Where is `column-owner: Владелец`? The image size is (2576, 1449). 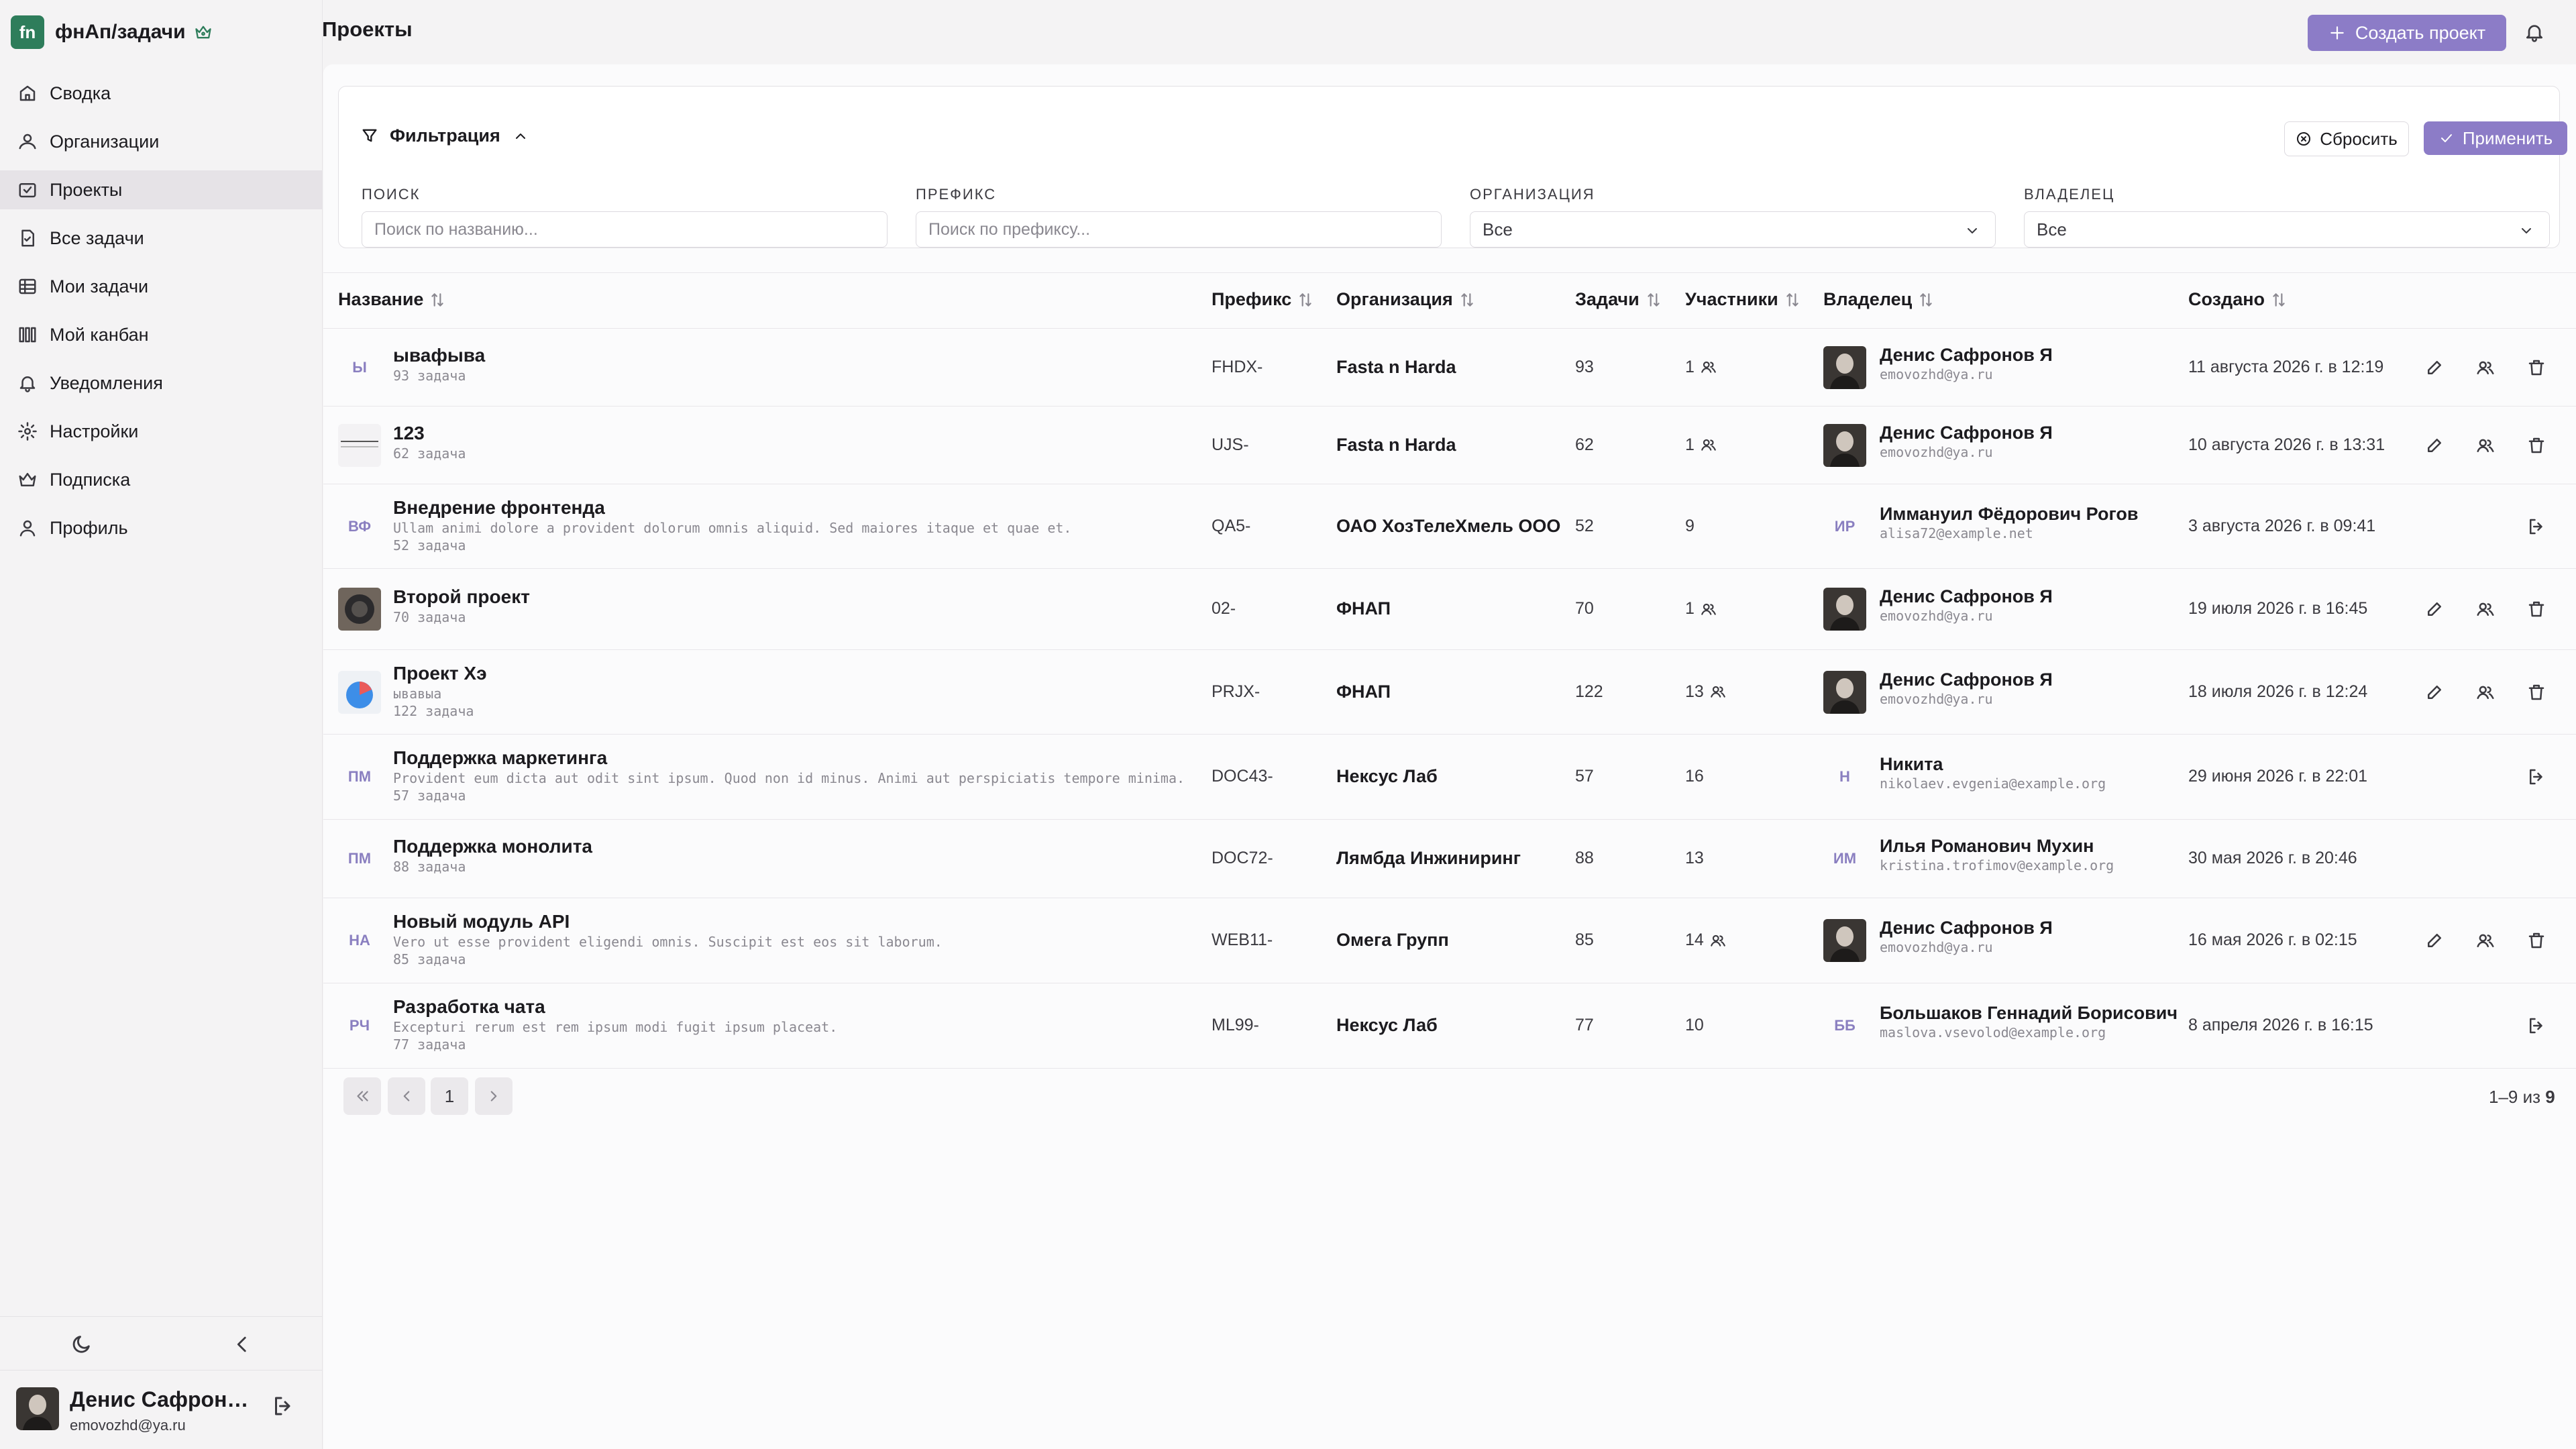 column-owner: Владелец is located at coordinates (1879, 299).